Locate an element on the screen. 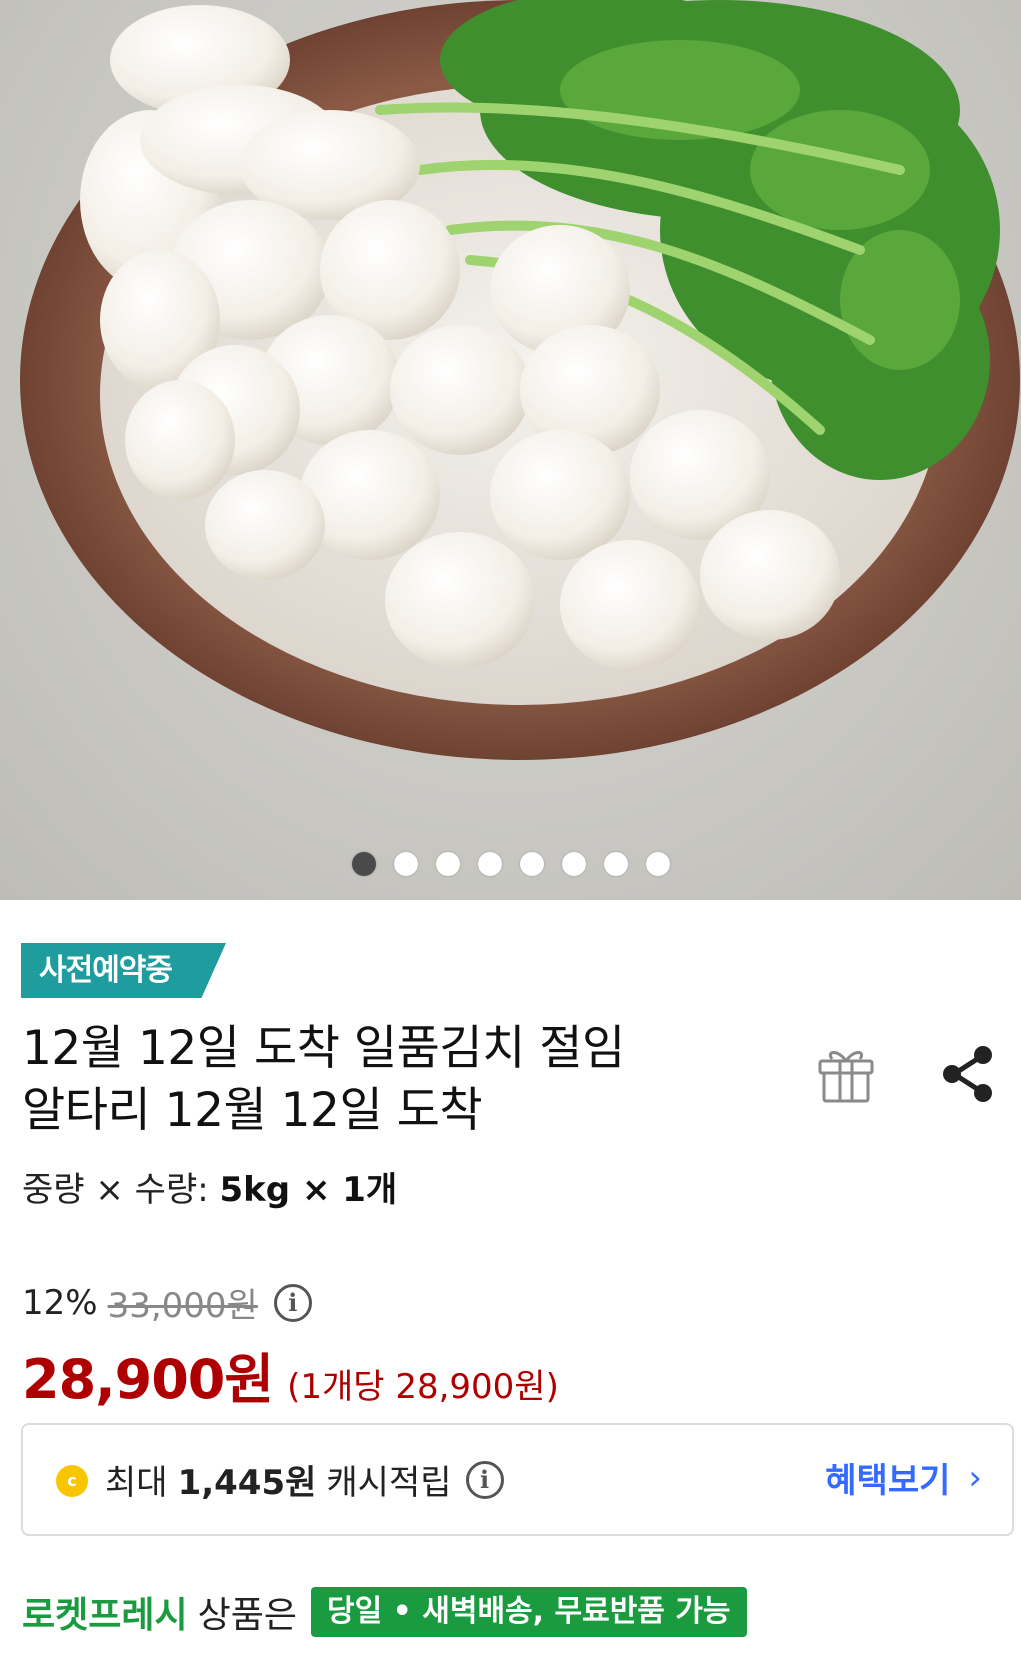 The width and height of the screenshot is (1021, 1663). product-title-line-1: 12월 12일 도착 일품김치 절임 is located at coordinates (323, 1048).